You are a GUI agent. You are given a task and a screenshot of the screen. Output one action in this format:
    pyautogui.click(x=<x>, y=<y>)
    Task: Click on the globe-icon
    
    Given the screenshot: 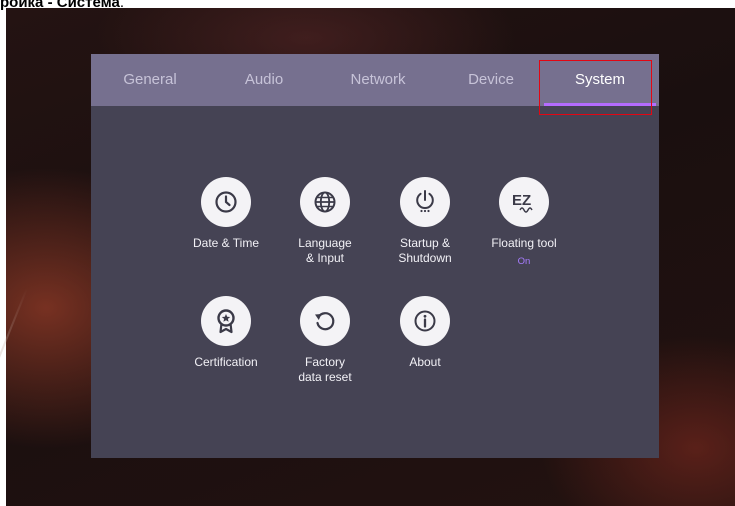 What is the action you would take?
    pyautogui.click(x=325, y=202)
    